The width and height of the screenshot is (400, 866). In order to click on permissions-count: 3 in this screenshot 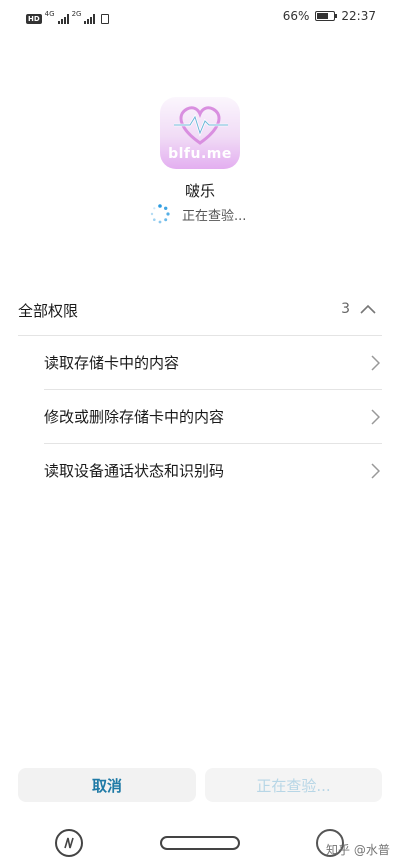, I will do `click(345, 309)`.